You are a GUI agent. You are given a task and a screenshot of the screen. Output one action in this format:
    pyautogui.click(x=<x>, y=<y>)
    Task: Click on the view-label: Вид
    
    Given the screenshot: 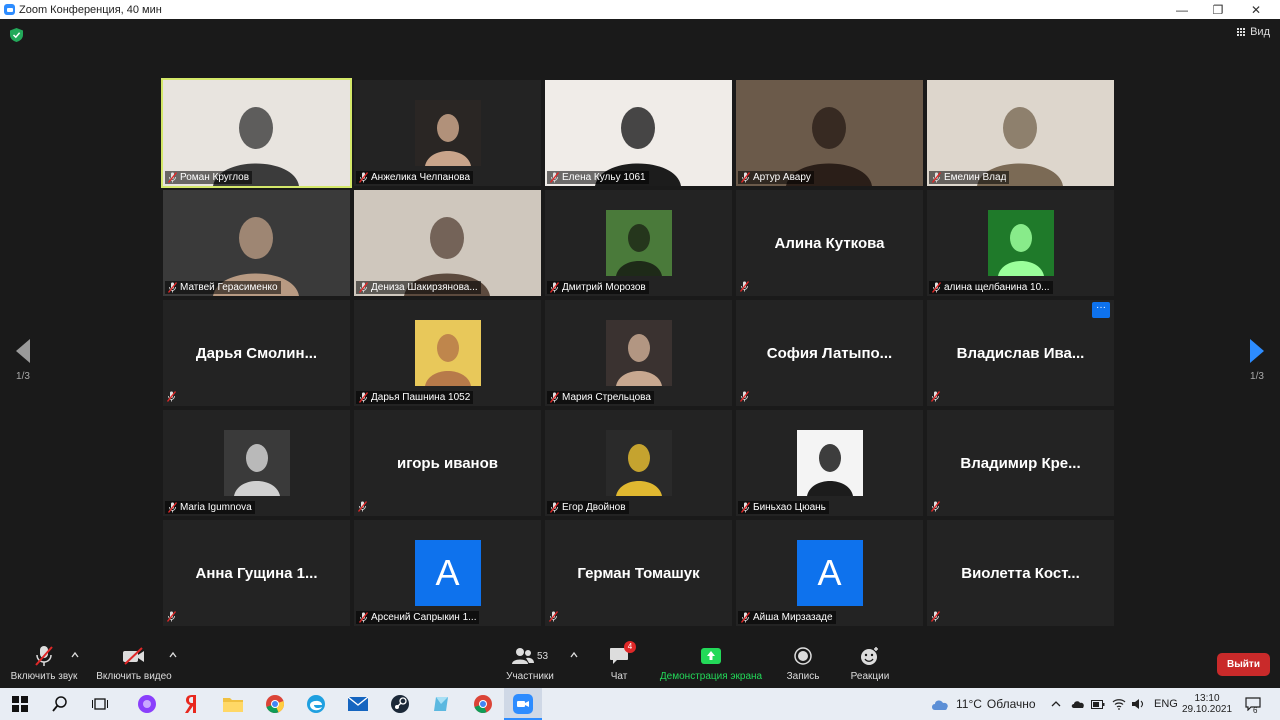 What is the action you would take?
    pyautogui.click(x=1260, y=32)
    